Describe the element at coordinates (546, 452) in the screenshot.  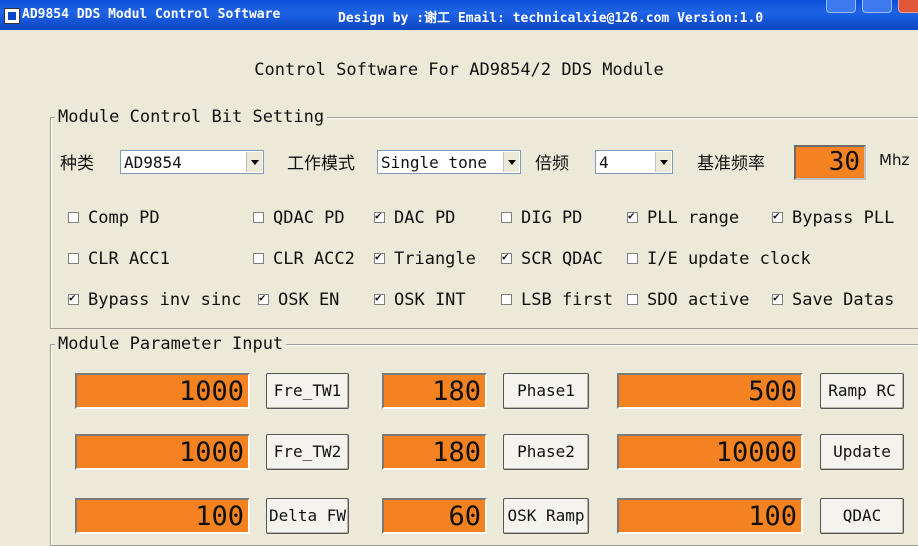
I see `phase2-button: Phase2` at that location.